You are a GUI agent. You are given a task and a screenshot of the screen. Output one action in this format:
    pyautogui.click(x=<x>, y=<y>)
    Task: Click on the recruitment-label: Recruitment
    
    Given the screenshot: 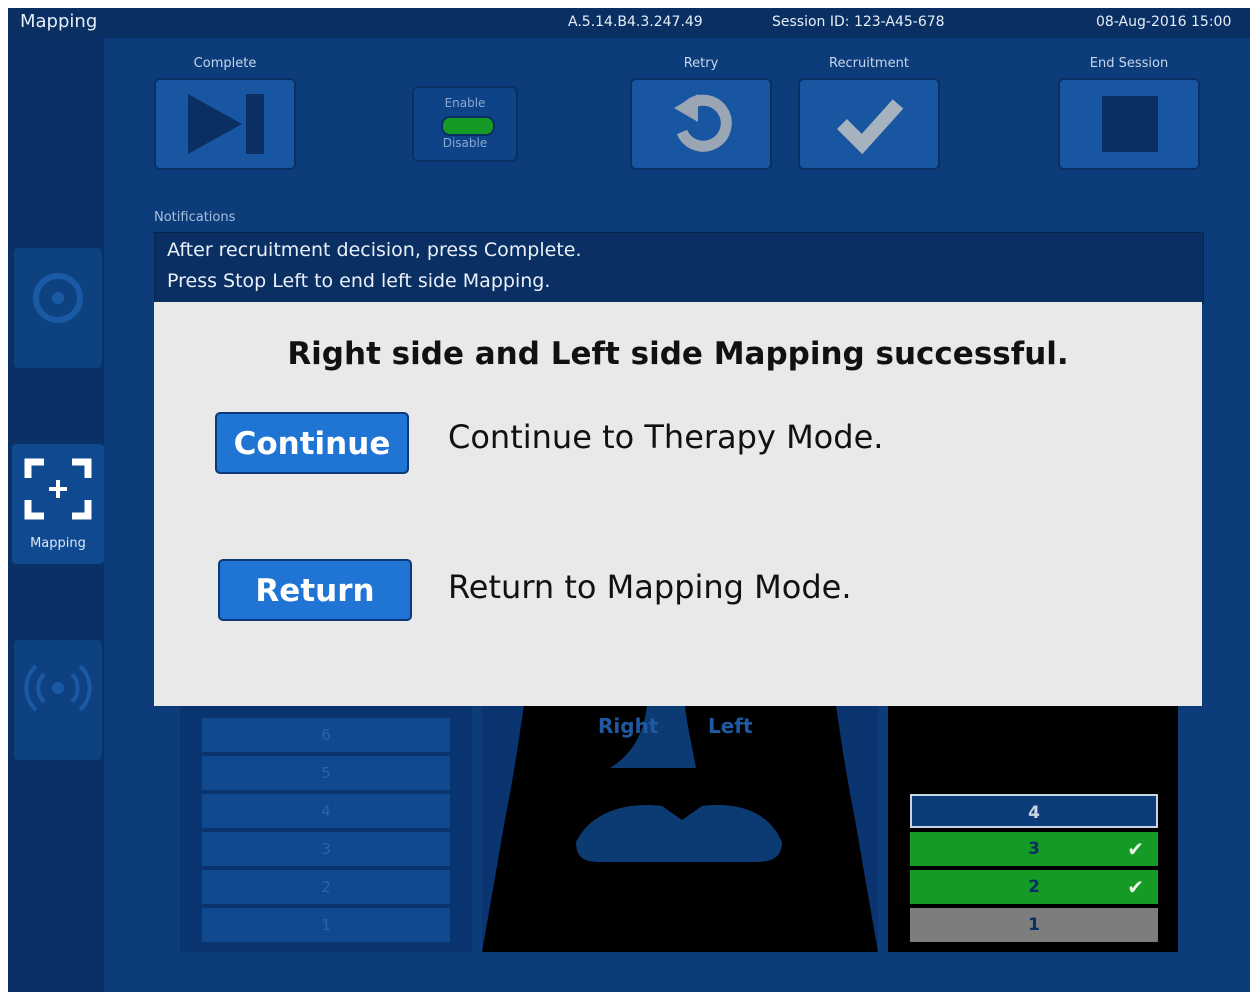 What is the action you would take?
    pyautogui.click(x=869, y=63)
    